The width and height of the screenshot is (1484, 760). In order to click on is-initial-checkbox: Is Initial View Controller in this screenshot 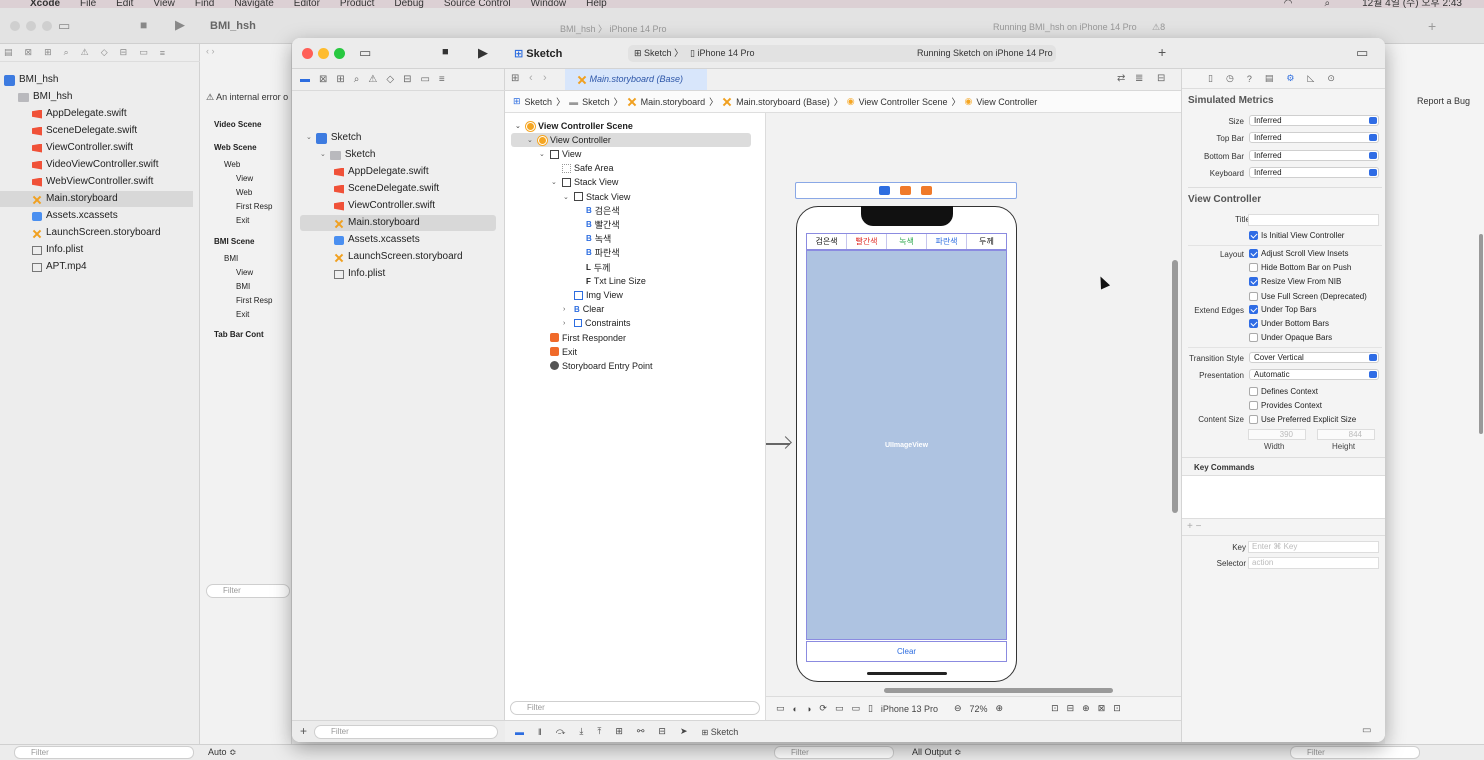, I will do `click(1296, 235)`.